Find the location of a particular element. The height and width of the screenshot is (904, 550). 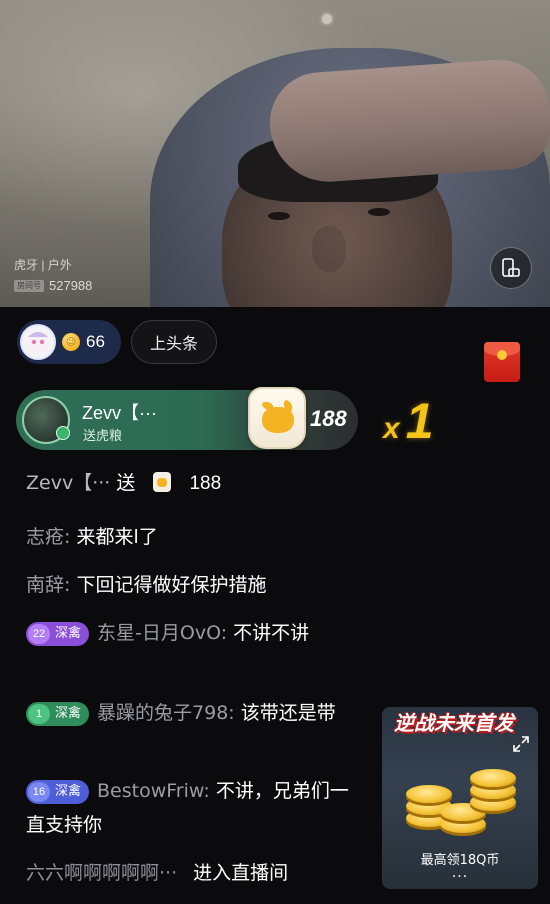

red-packet-icon is located at coordinates (502, 362).